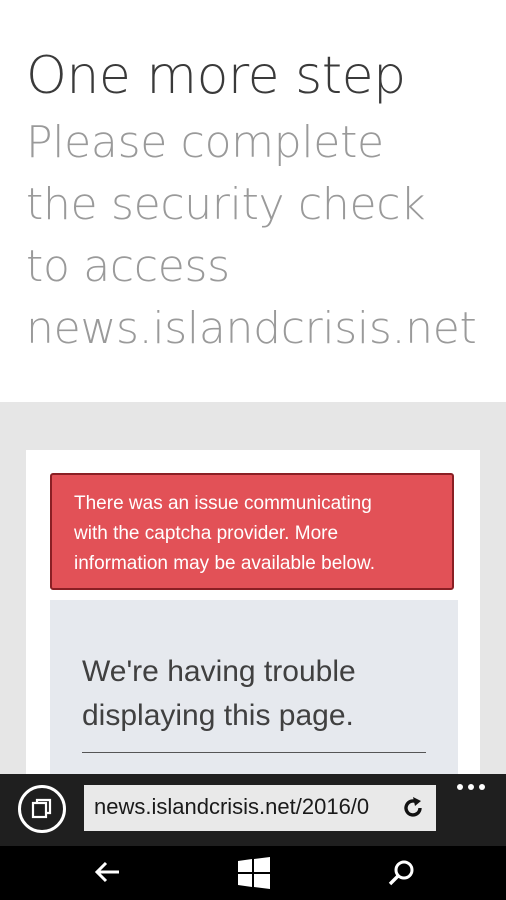 Image resolution: width=506 pixels, height=900 pixels. I want to click on subtitle-line: Please complete, so click(205, 142).